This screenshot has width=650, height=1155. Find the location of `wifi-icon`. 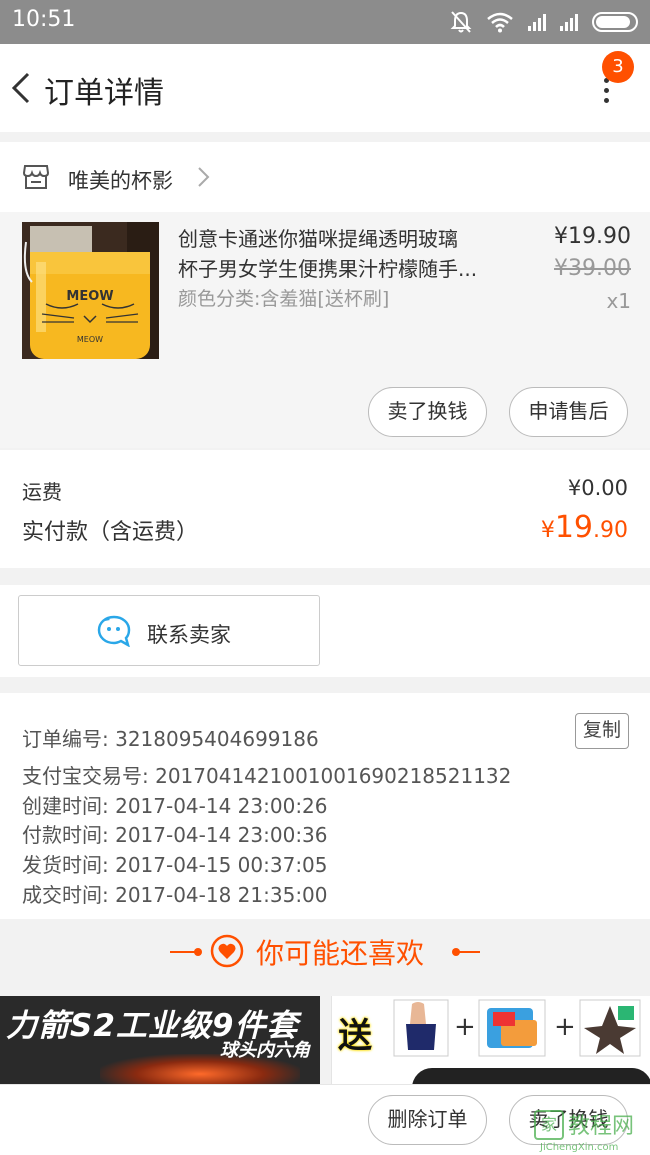

wifi-icon is located at coordinates (500, 22).